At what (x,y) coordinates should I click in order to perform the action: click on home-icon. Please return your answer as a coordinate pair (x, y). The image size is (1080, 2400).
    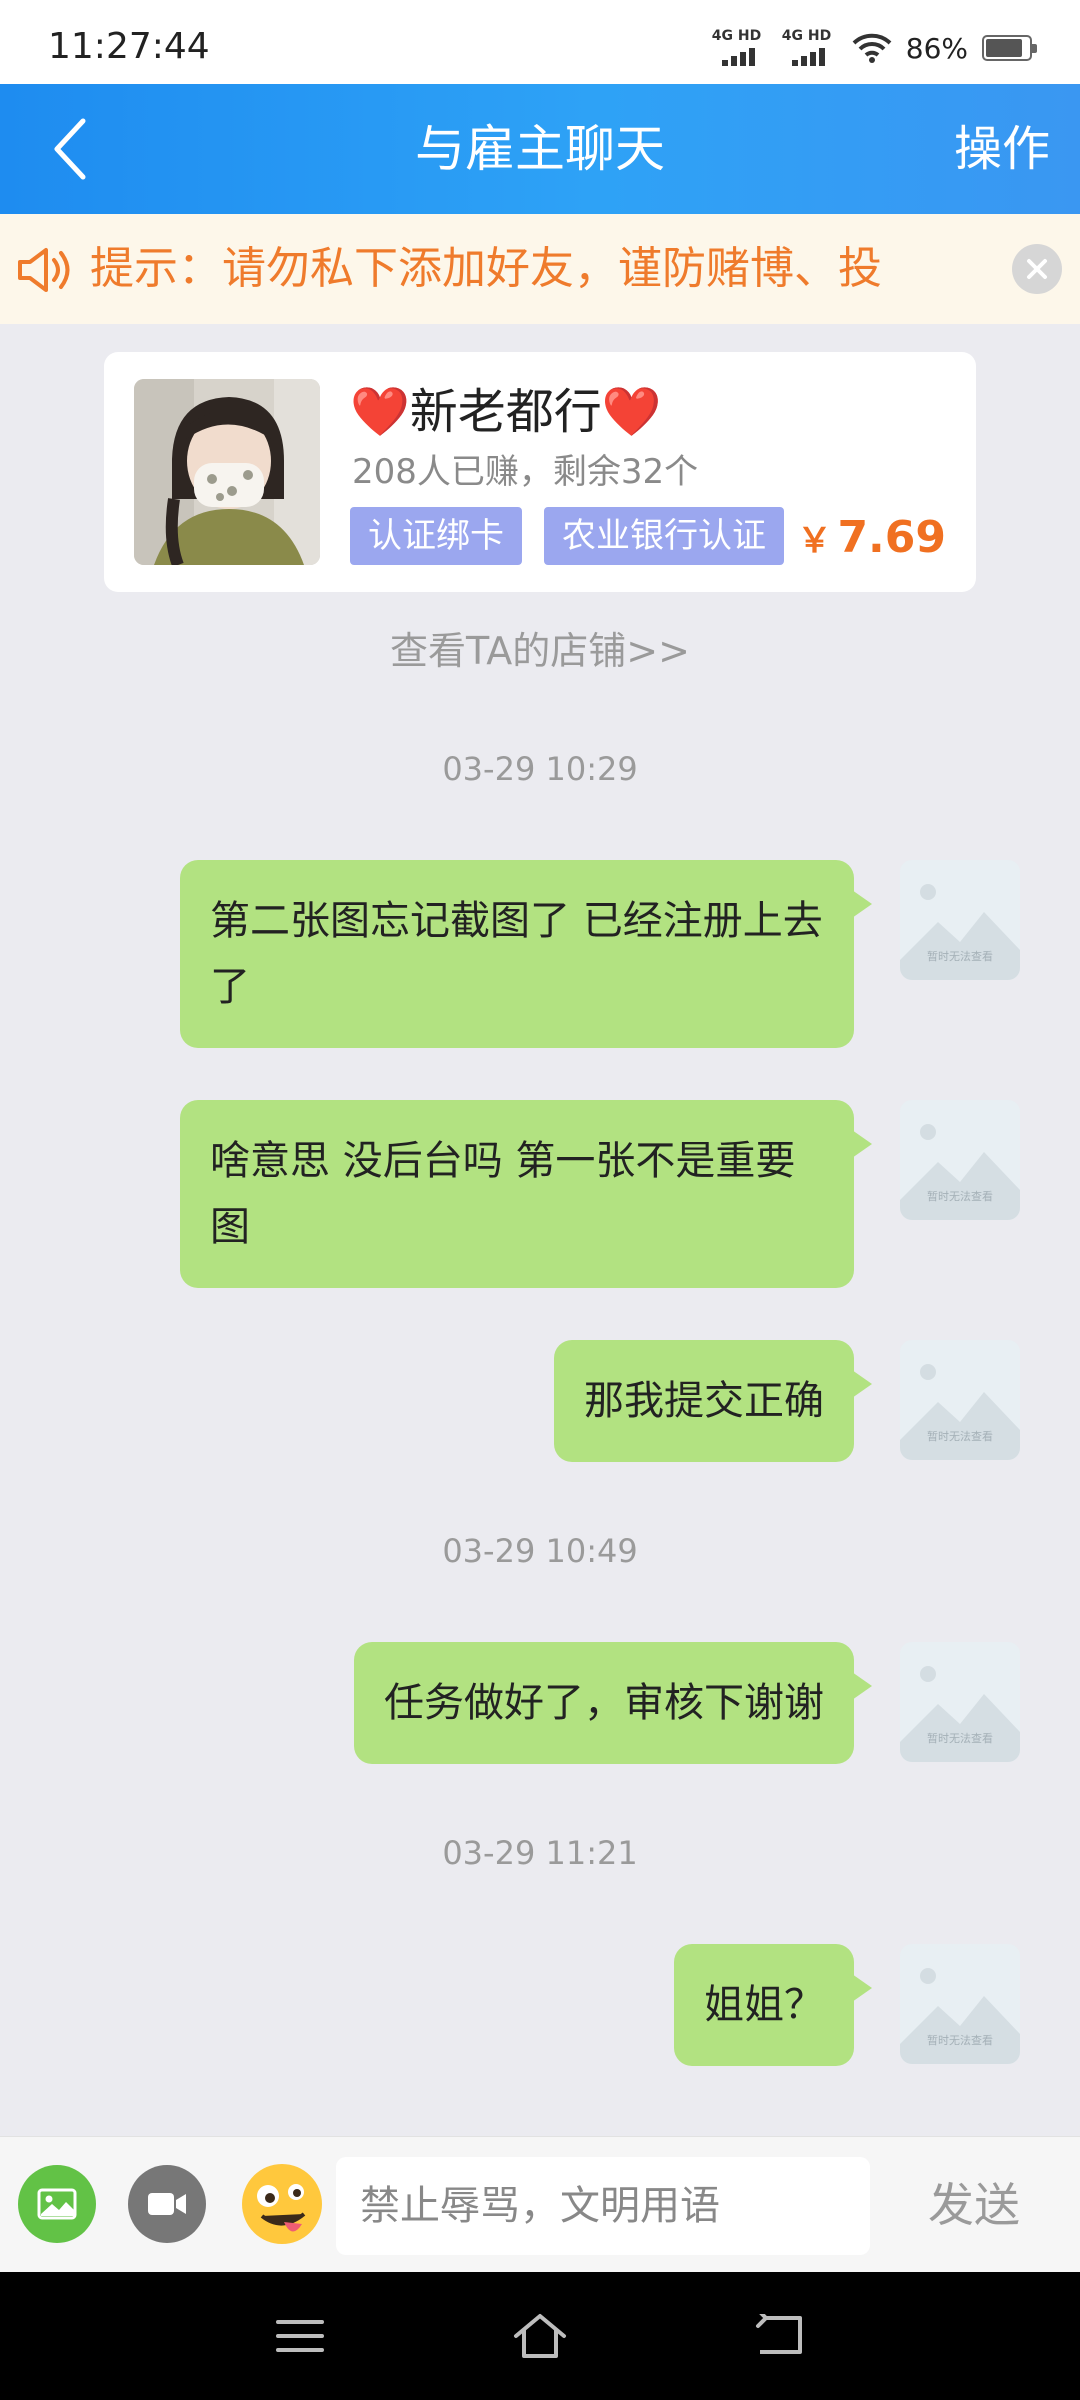
    Looking at the image, I should click on (540, 2336).